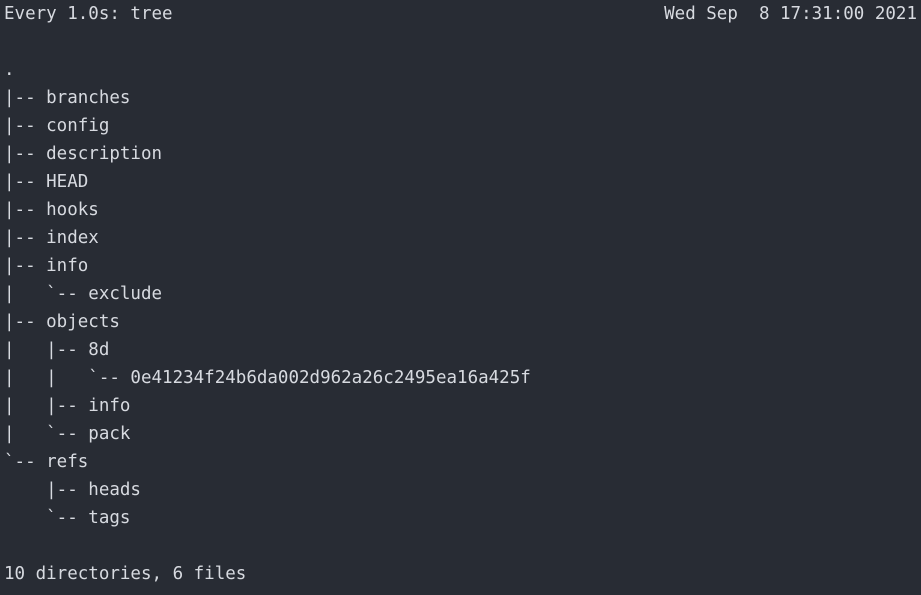 The image size is (921, 595). Describe the element at coordinates (46, 462) in the screenshot. I see `tree-line: `-- refs` at that location.